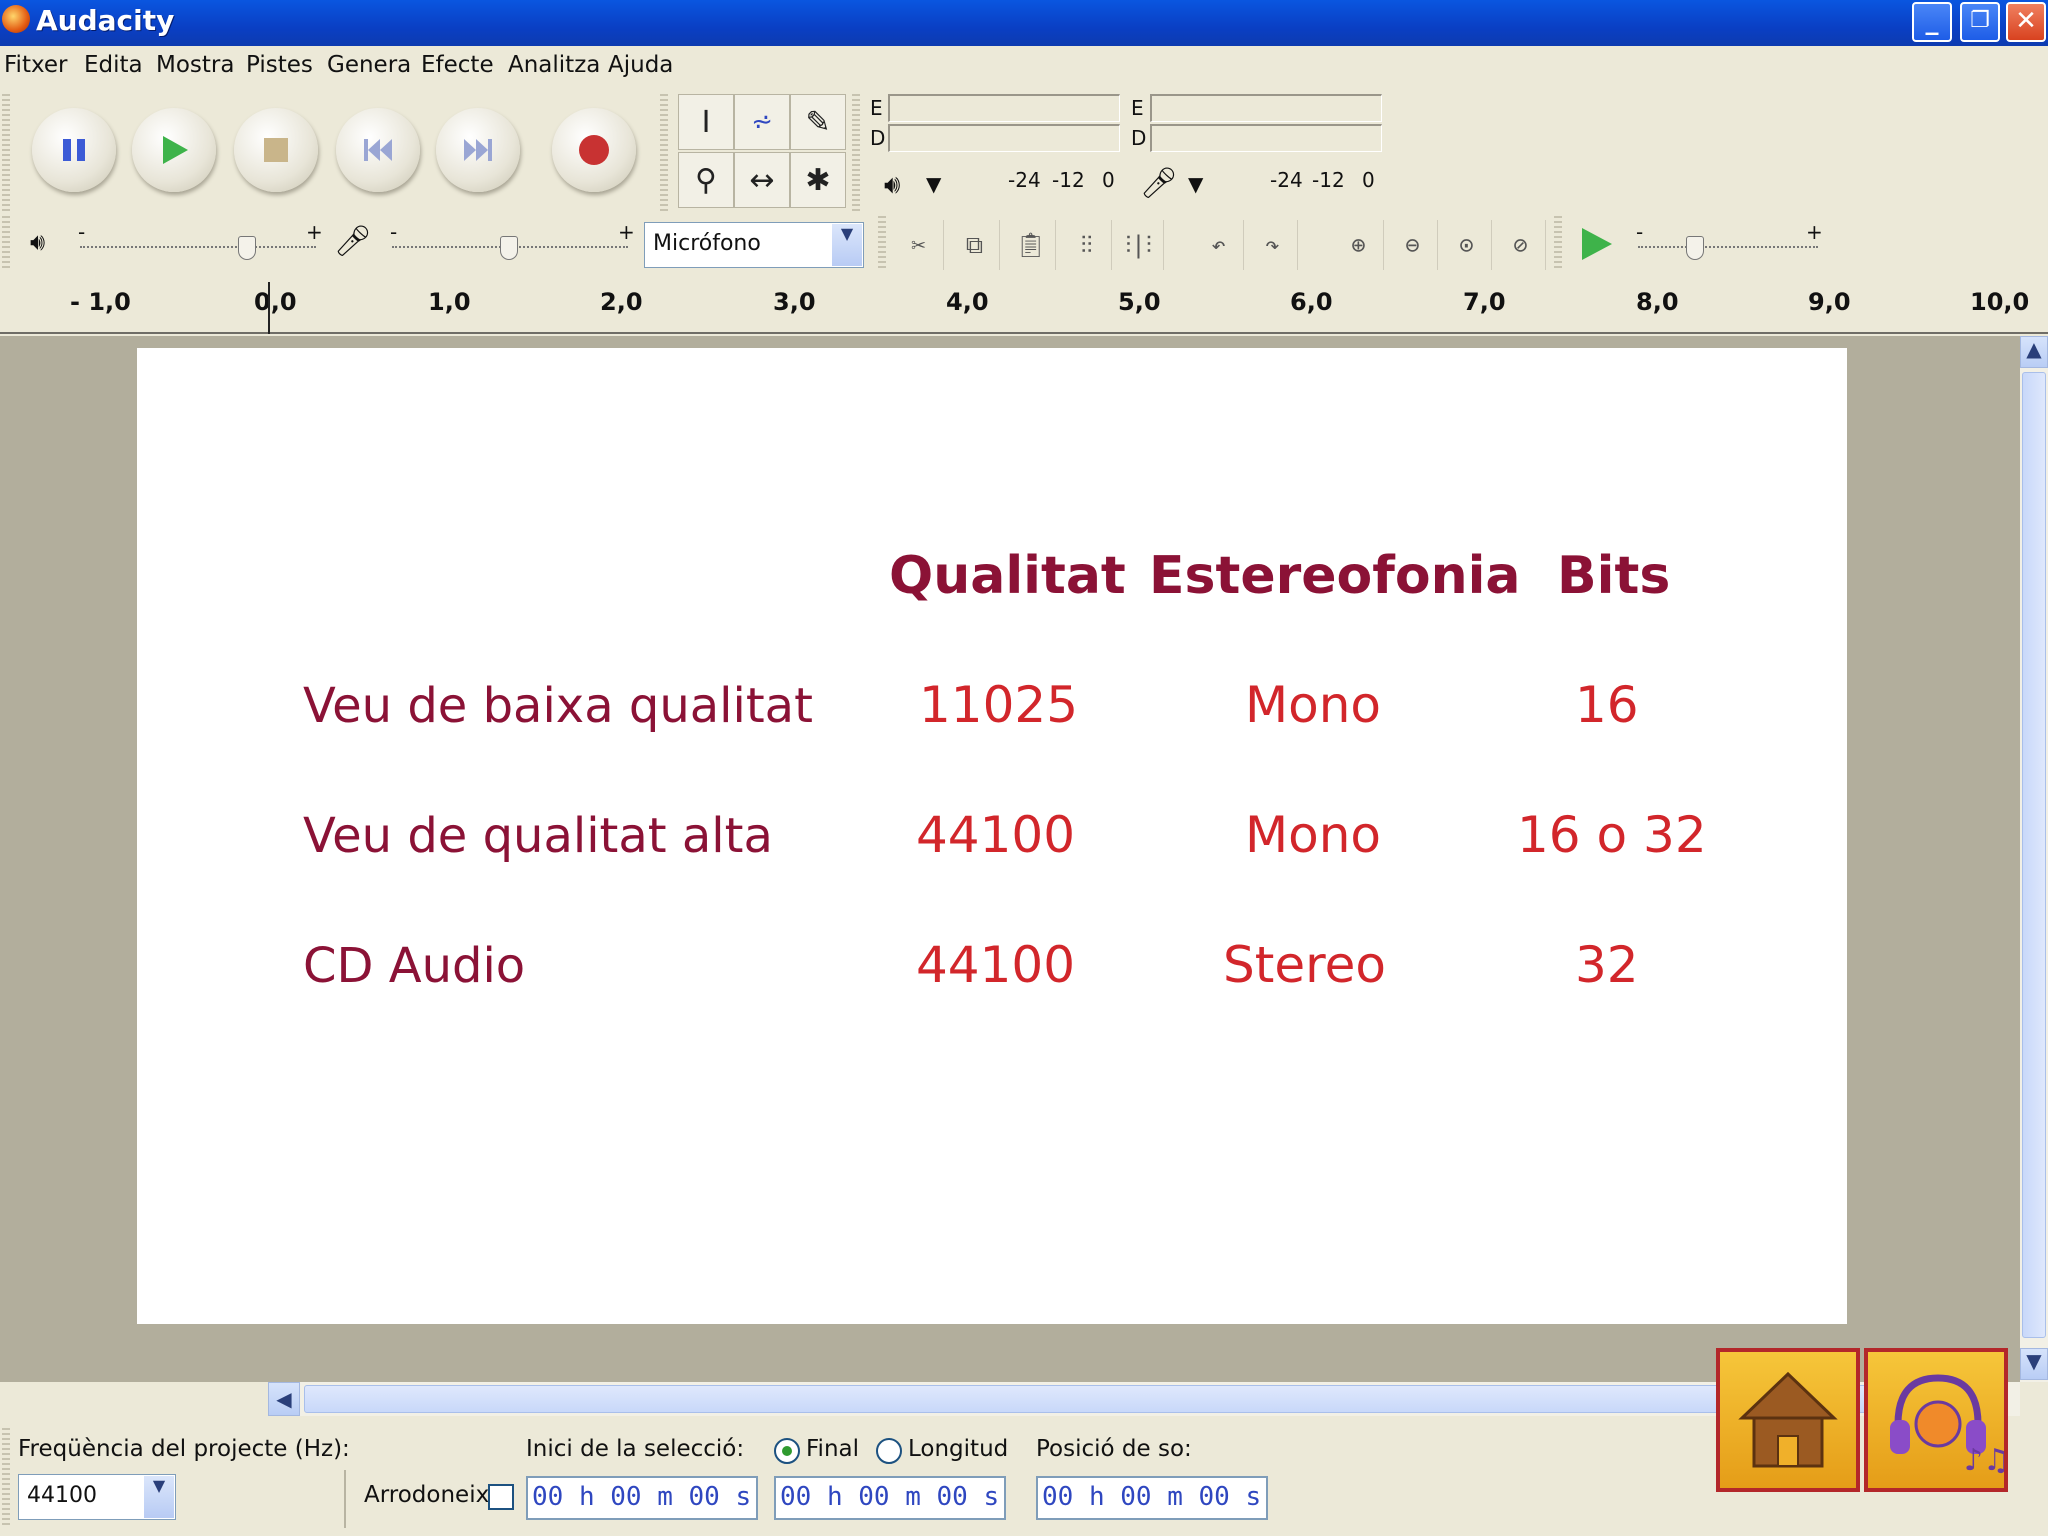  What do you see at coordinates (558, 706) in the screenshot?
I see `row-label: Veu de baixa qualitat` at bounding box center [558, 706].